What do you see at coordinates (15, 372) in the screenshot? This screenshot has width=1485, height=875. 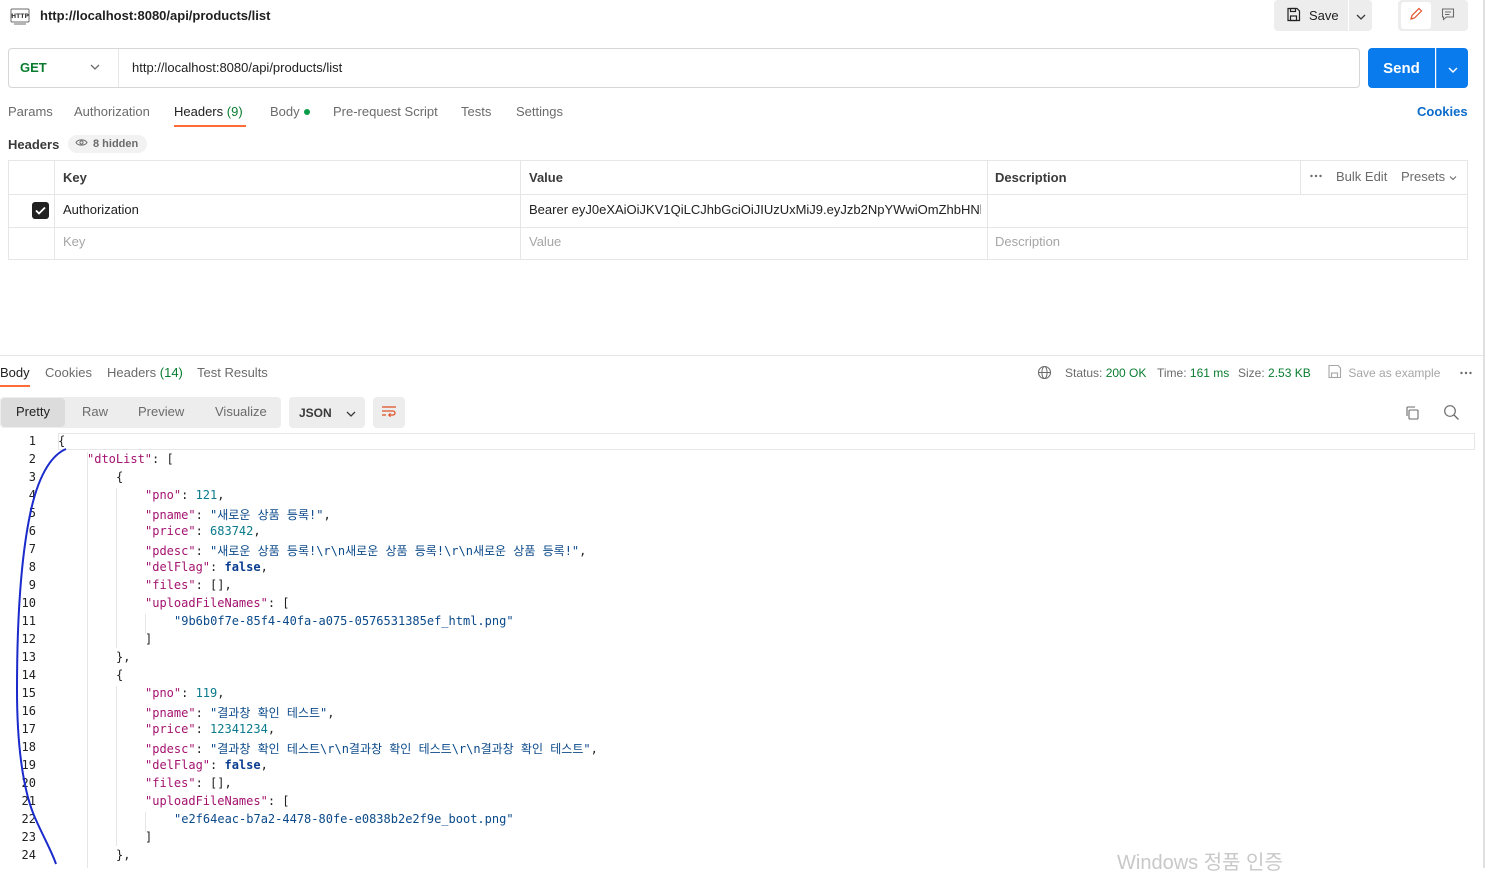 I see `response-tab-body: Body` at bounding box center [15, 372].